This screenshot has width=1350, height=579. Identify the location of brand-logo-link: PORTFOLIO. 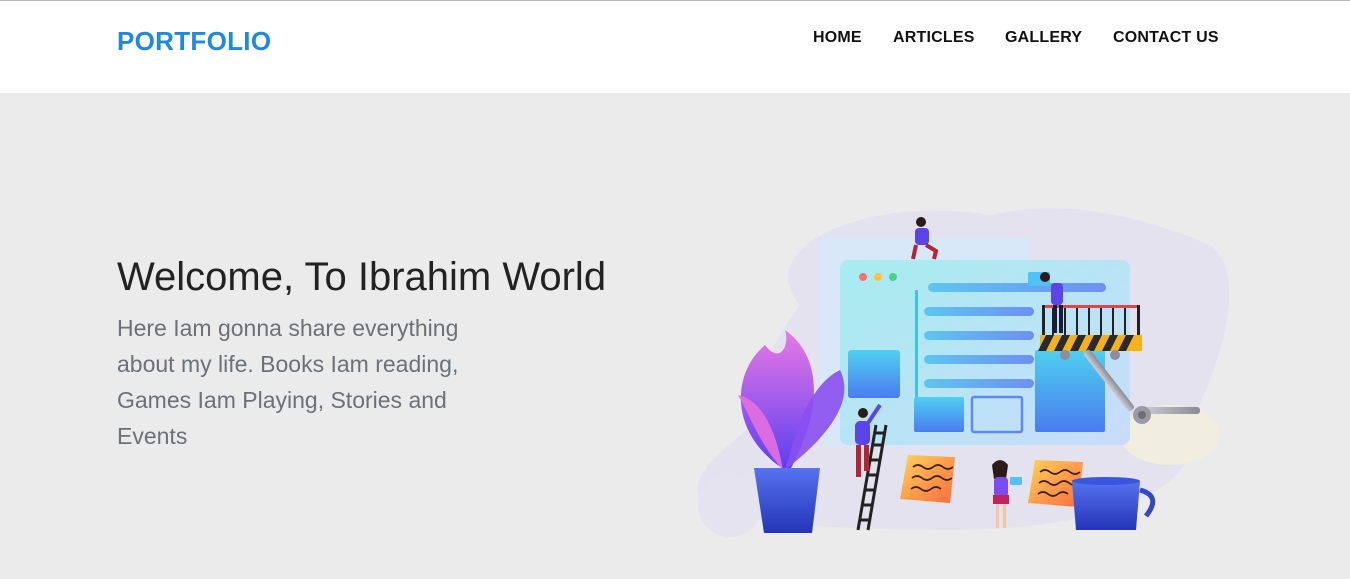
(194, 41).